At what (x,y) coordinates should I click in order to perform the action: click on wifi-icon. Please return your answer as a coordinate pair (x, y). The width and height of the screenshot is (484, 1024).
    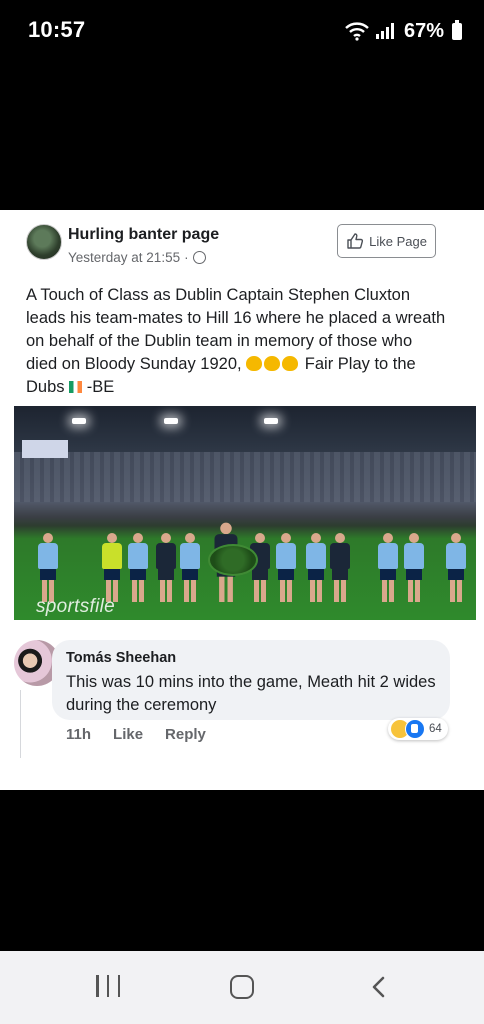
    Looking at the image, I should click on (357, 31).